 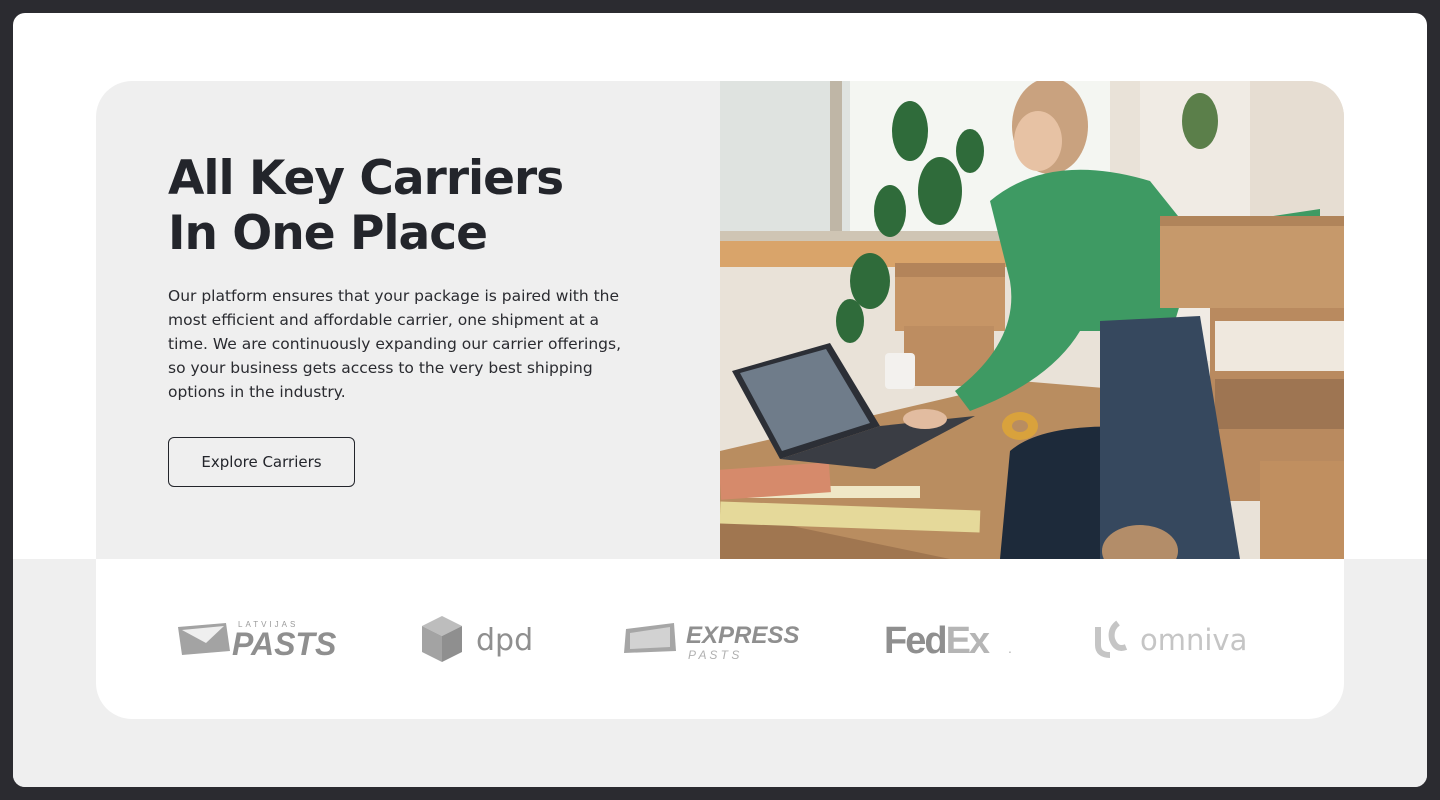 What do you see at coordinates (284, 643) in the screenshot?
I see `pasts-text: PASTS` at bounding box center [284, 643].